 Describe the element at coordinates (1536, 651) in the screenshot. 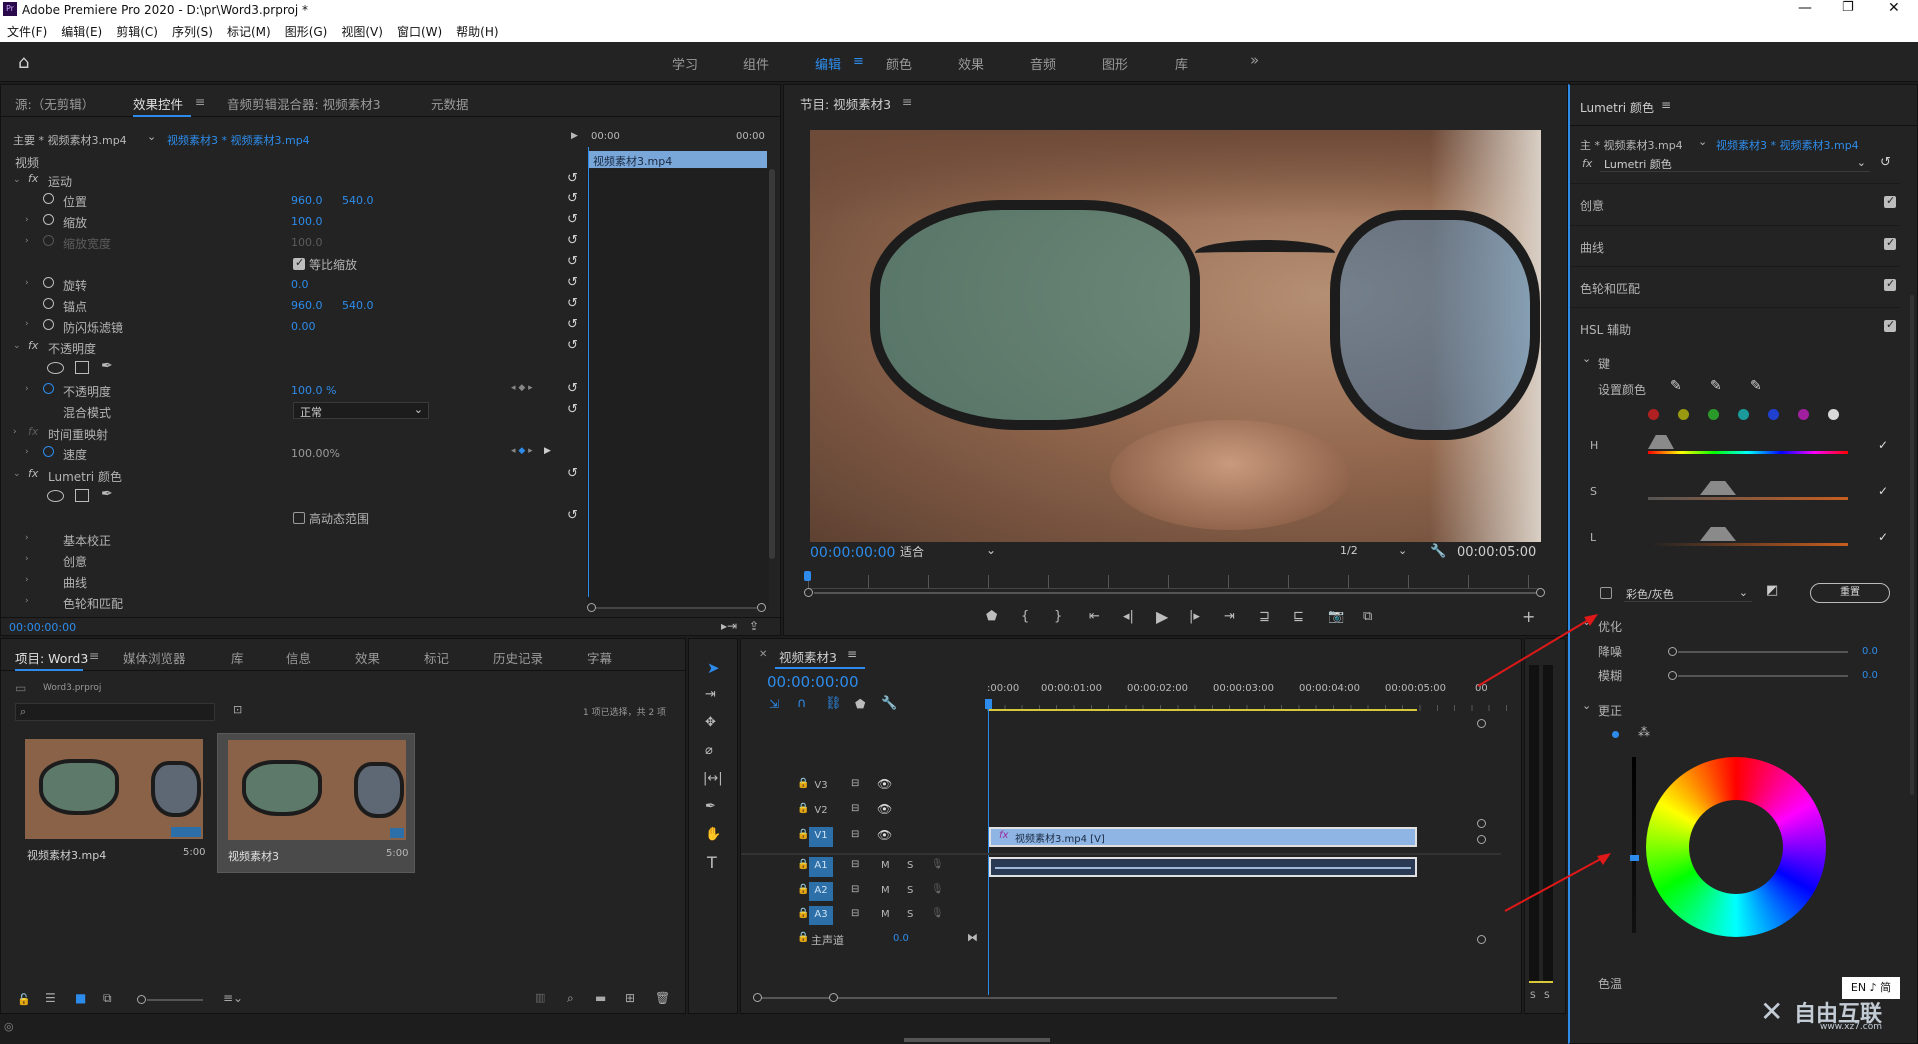

I see `annotation-arrow-top` at that location.